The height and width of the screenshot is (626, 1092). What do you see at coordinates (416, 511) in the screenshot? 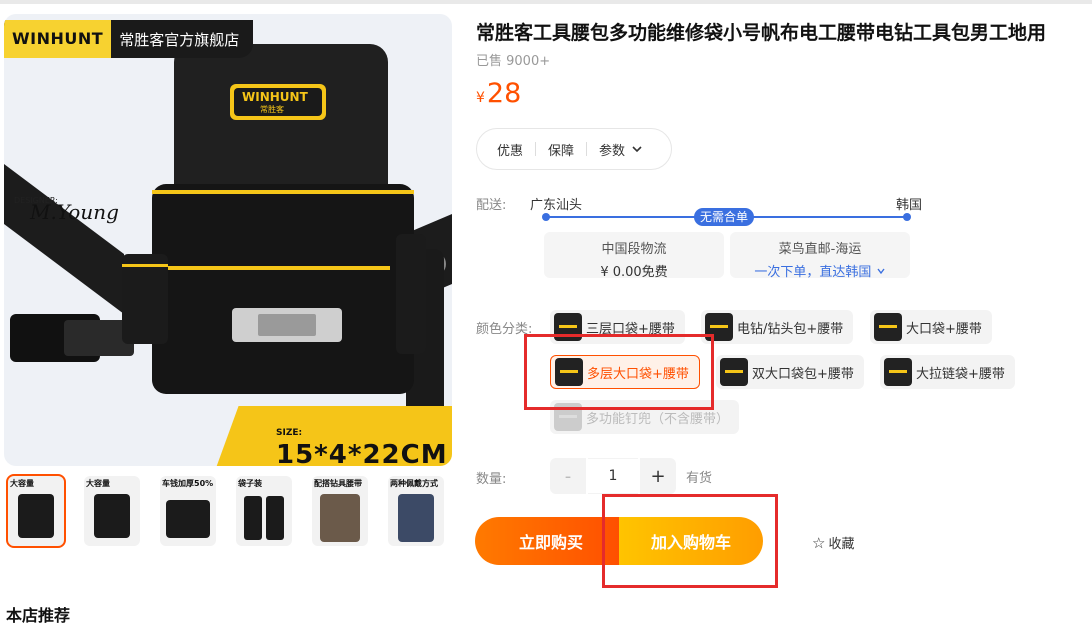
I see `thumbnail: 两种佩戴方式` at bounding box center [416, 511].